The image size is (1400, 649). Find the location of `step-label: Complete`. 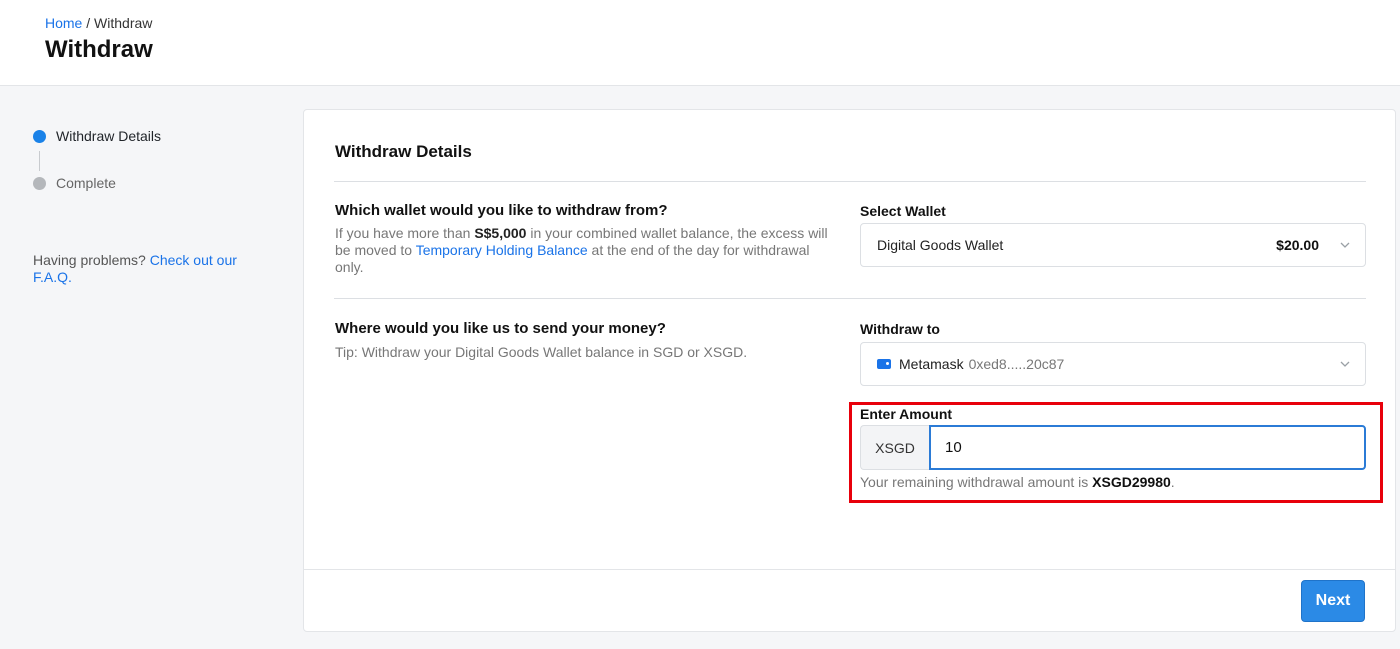

step-label: Complete is located at coordinates (86, 183).